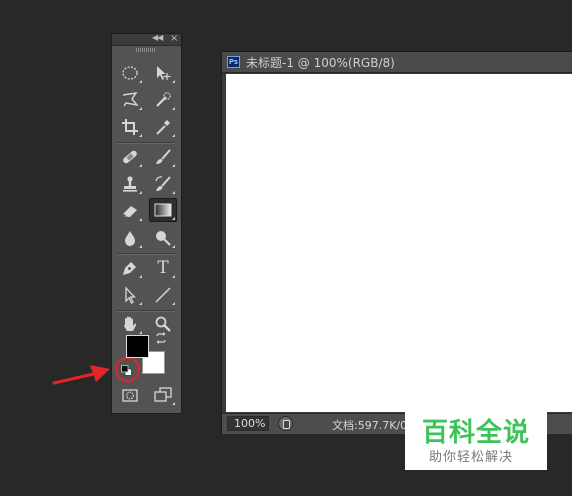 The width and height of the screenshot is (572, 496). I want to click on type-icon: T, so click(163, 268).